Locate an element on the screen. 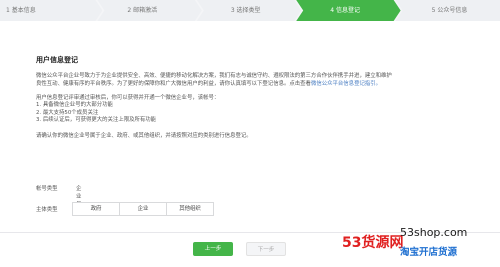 The image size is (500, 267). subject-option-enterprise: 企业 is located at coordinates (143, 209).